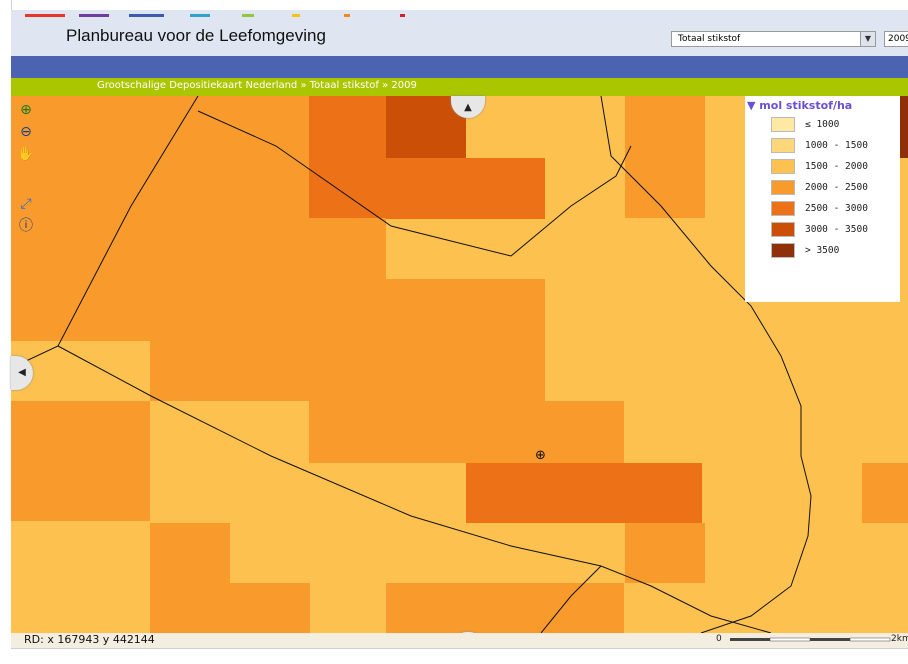 This screenshot has width=908, height=664. Describe the element at coordinates (459, 656) in the screenshot. I see `bottom-strip` at that location.